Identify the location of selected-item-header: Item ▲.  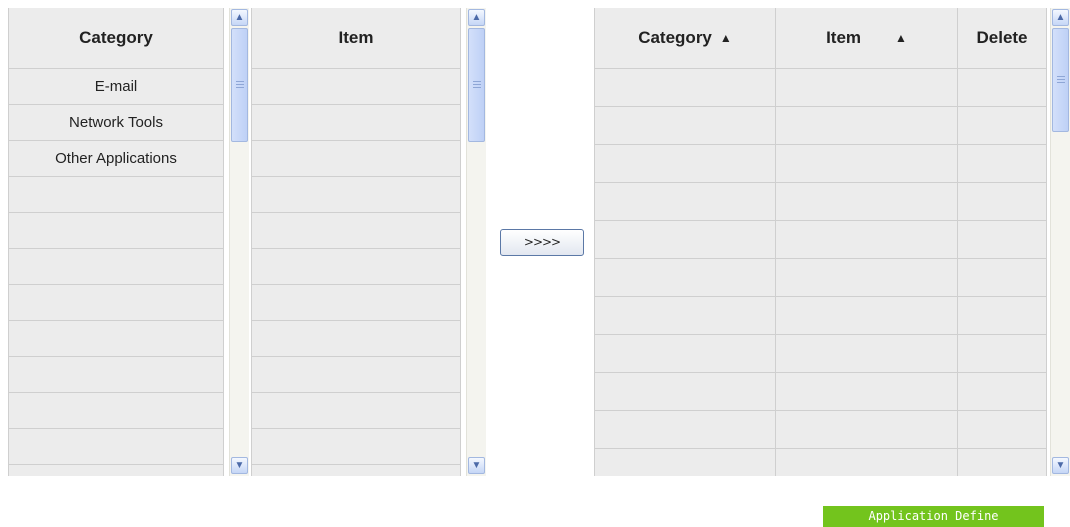
(867, 38).